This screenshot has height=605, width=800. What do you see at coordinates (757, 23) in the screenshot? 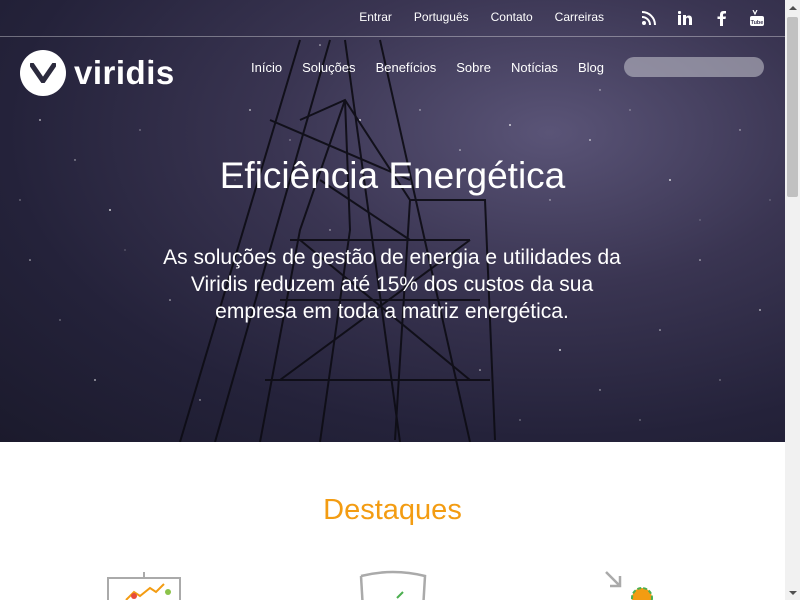
I see `svg-text: Tube` at bounding box center [757, 23].